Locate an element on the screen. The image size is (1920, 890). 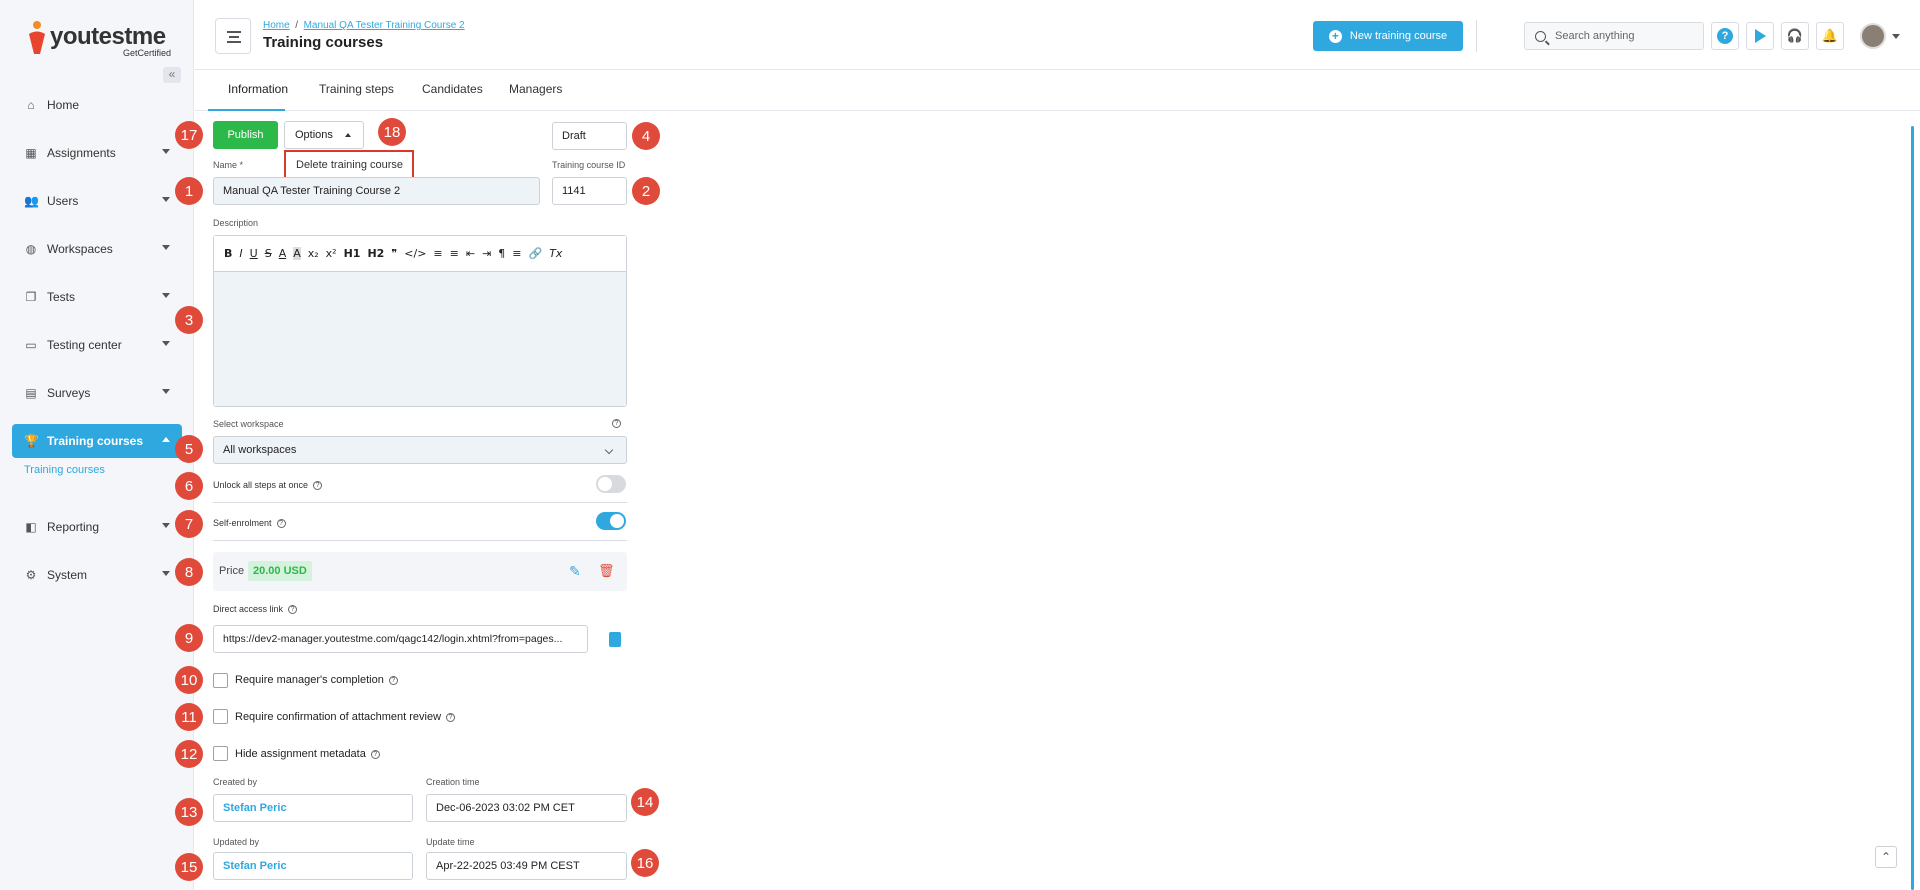
options-button: Options is located at coordinates (324, 135).